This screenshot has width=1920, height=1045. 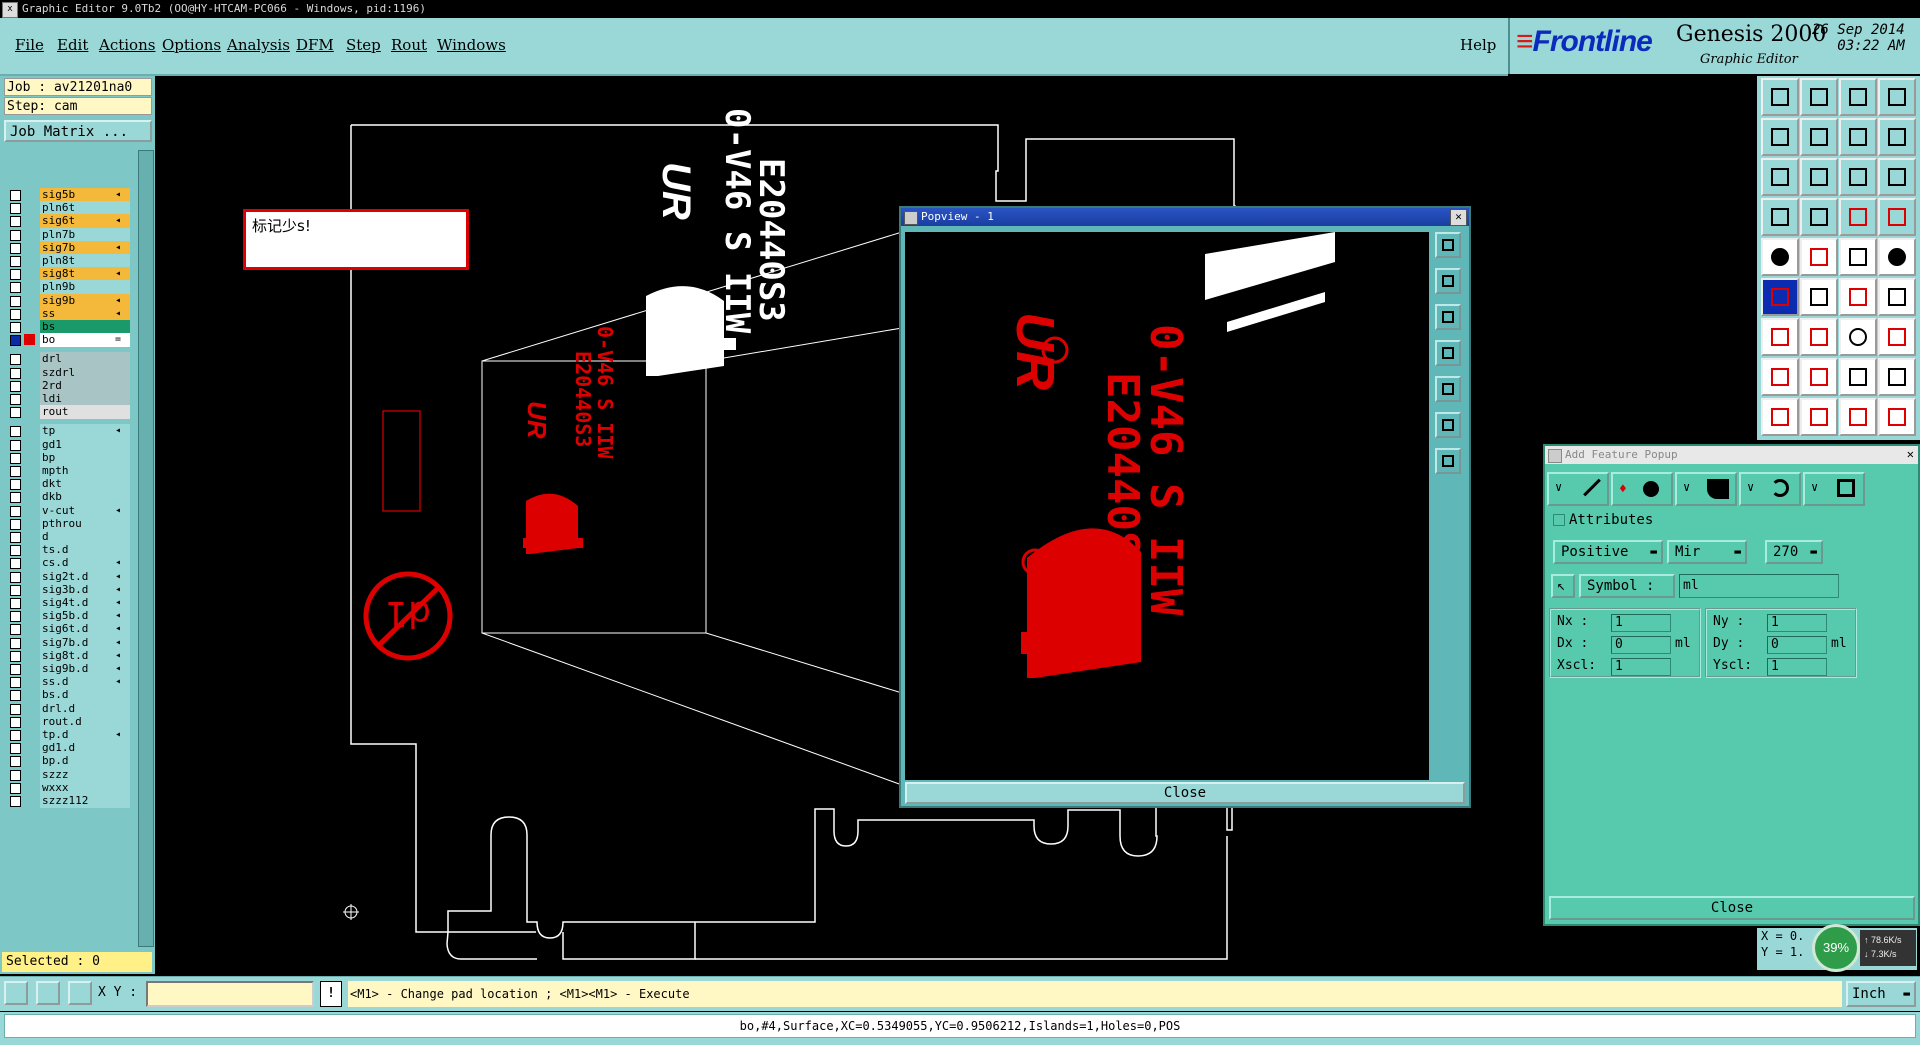 I want to click on layer-name: pthrou, so click(x=85, y=523).